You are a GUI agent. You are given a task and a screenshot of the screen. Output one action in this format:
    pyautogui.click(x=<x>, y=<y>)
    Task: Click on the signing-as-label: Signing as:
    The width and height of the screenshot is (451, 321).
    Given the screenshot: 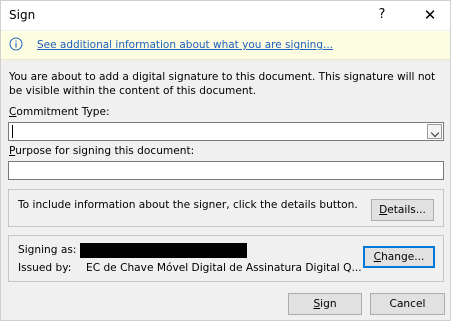 What is the action you would take?
    pyautogui.click(x=47, y=250)
    